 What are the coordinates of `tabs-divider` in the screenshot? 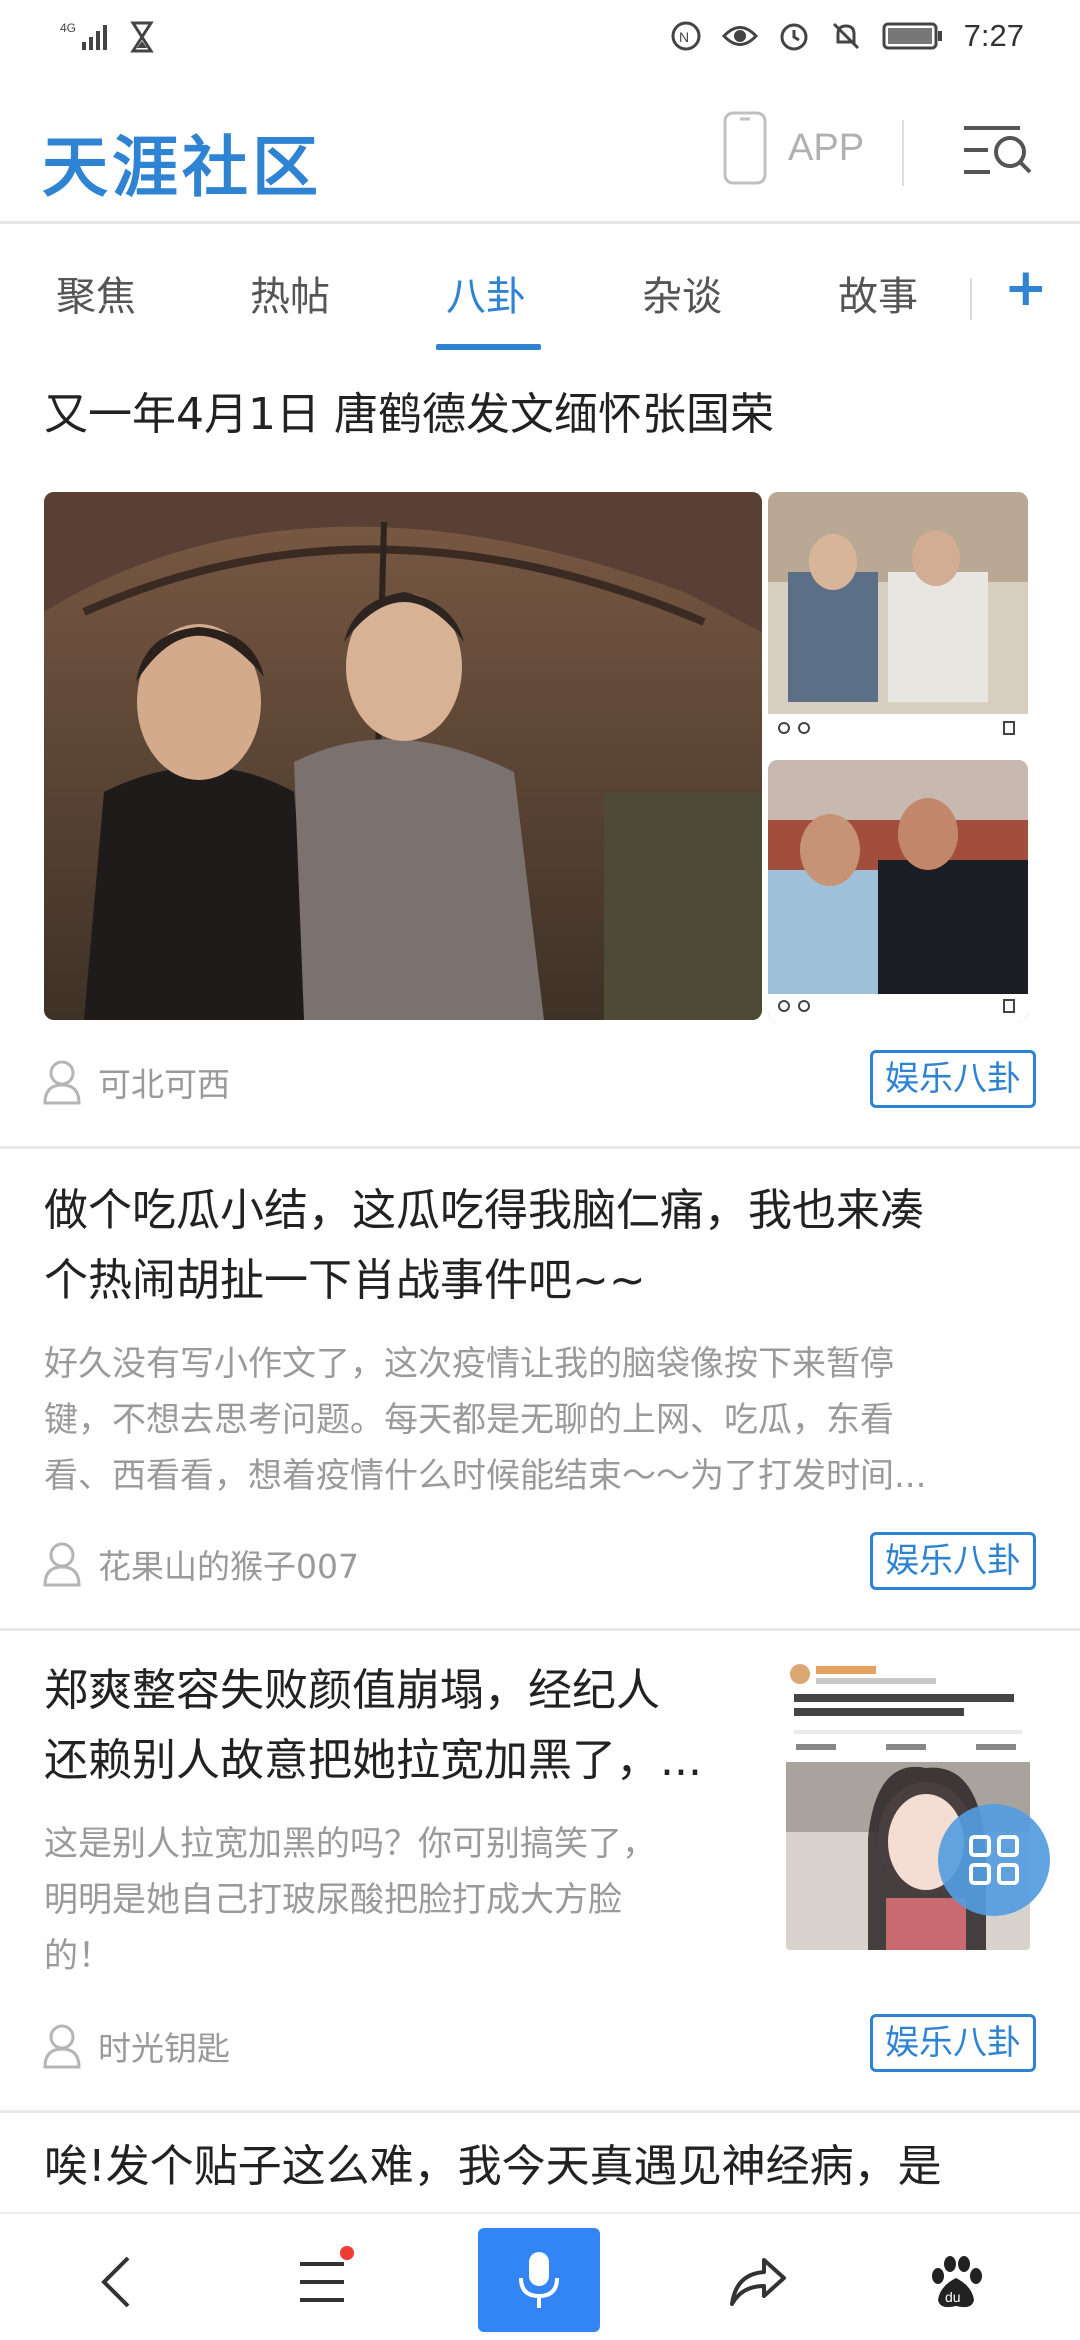 It's located at (971, 299).